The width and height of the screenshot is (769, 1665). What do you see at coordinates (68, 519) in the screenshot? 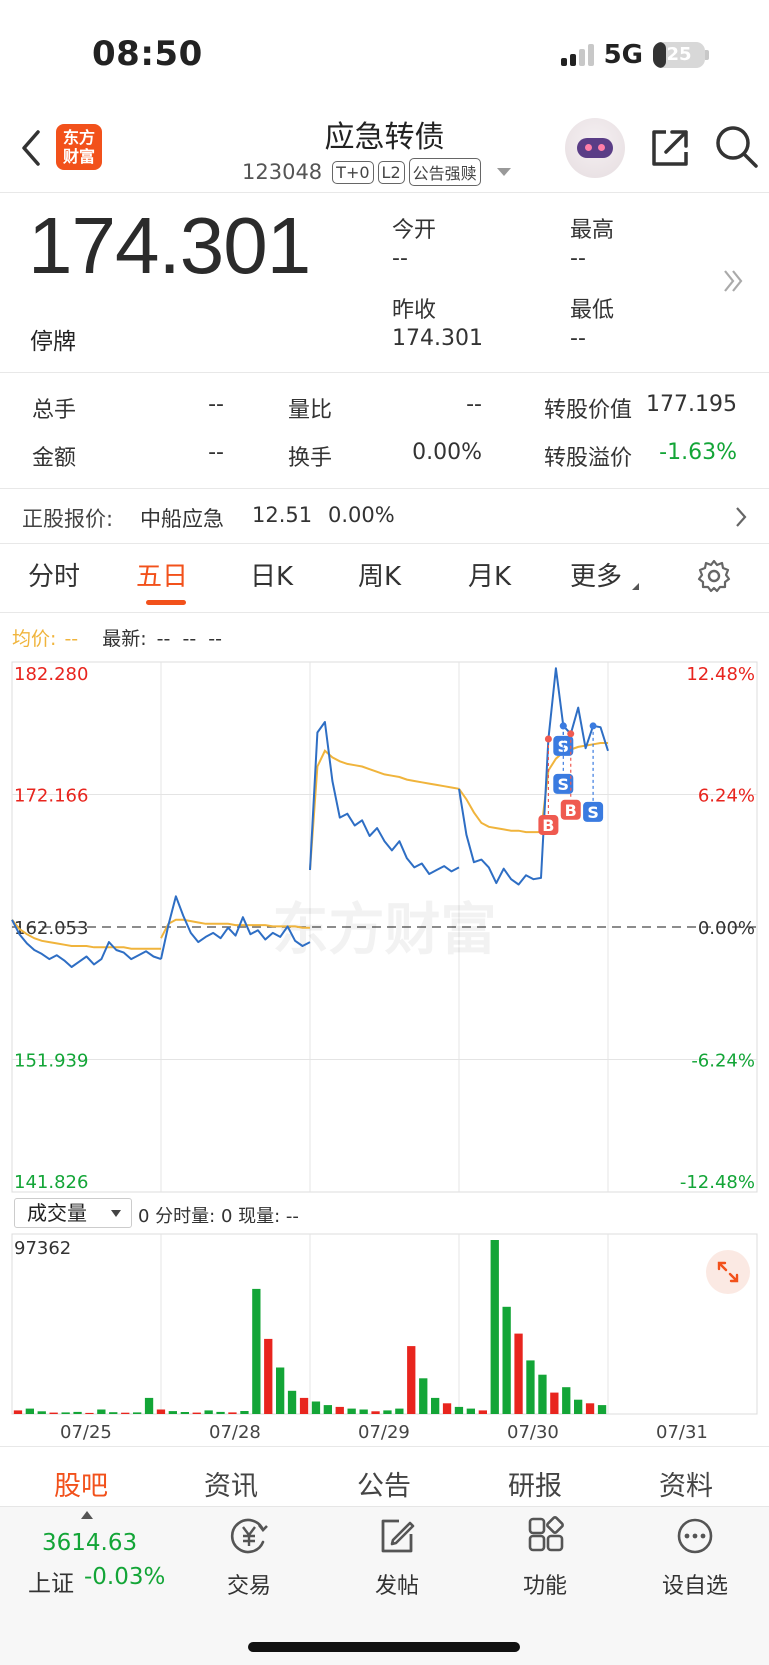
I see `underlying-label: 正股报价:` at bounding box center [68, 519].